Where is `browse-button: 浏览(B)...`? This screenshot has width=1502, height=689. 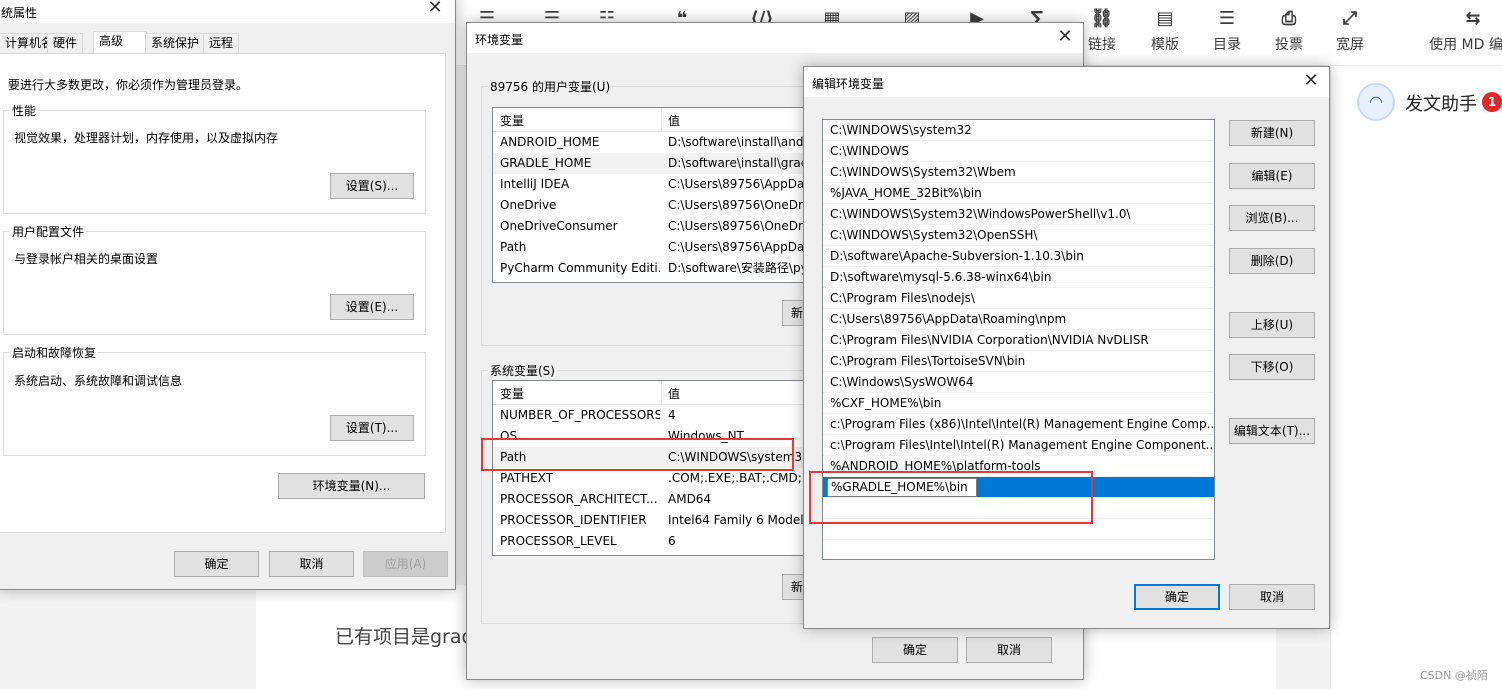 browse-button: 浏览(B)... is located at coordinates (1272, 218).